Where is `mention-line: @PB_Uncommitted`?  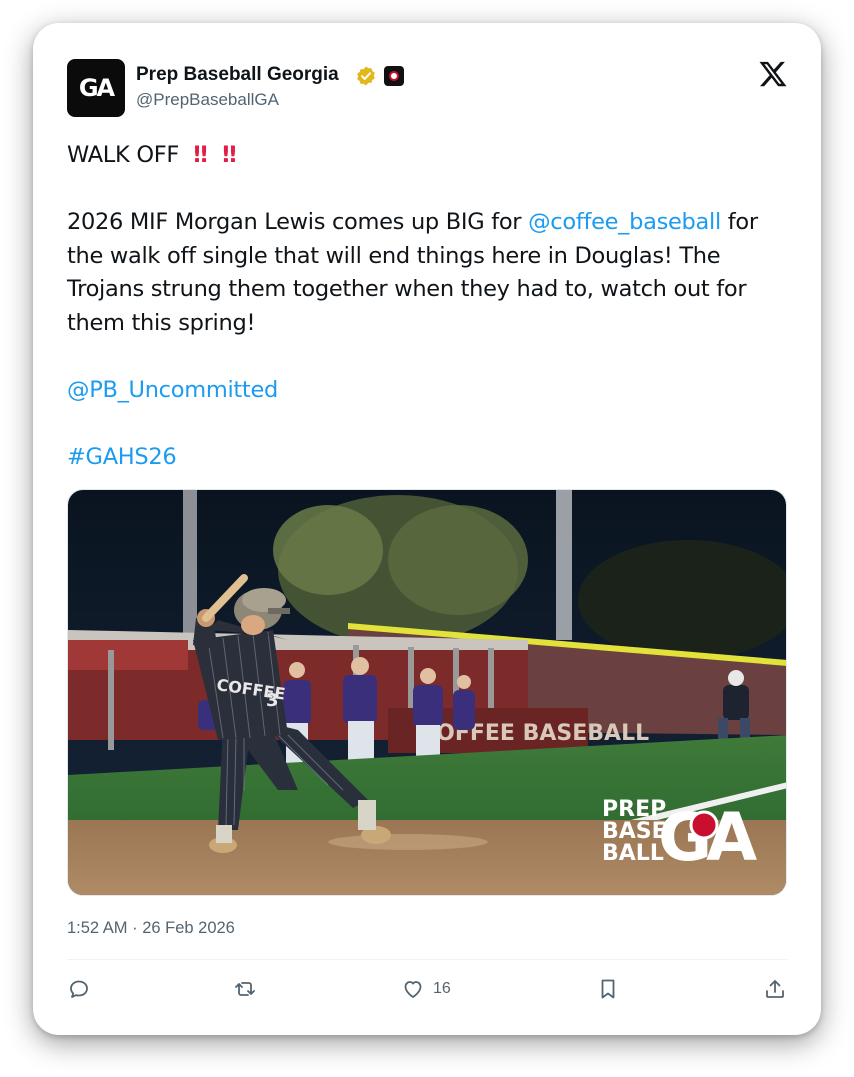 mention-line: @PB_Uncommitted is located at coordinates (429, 391).